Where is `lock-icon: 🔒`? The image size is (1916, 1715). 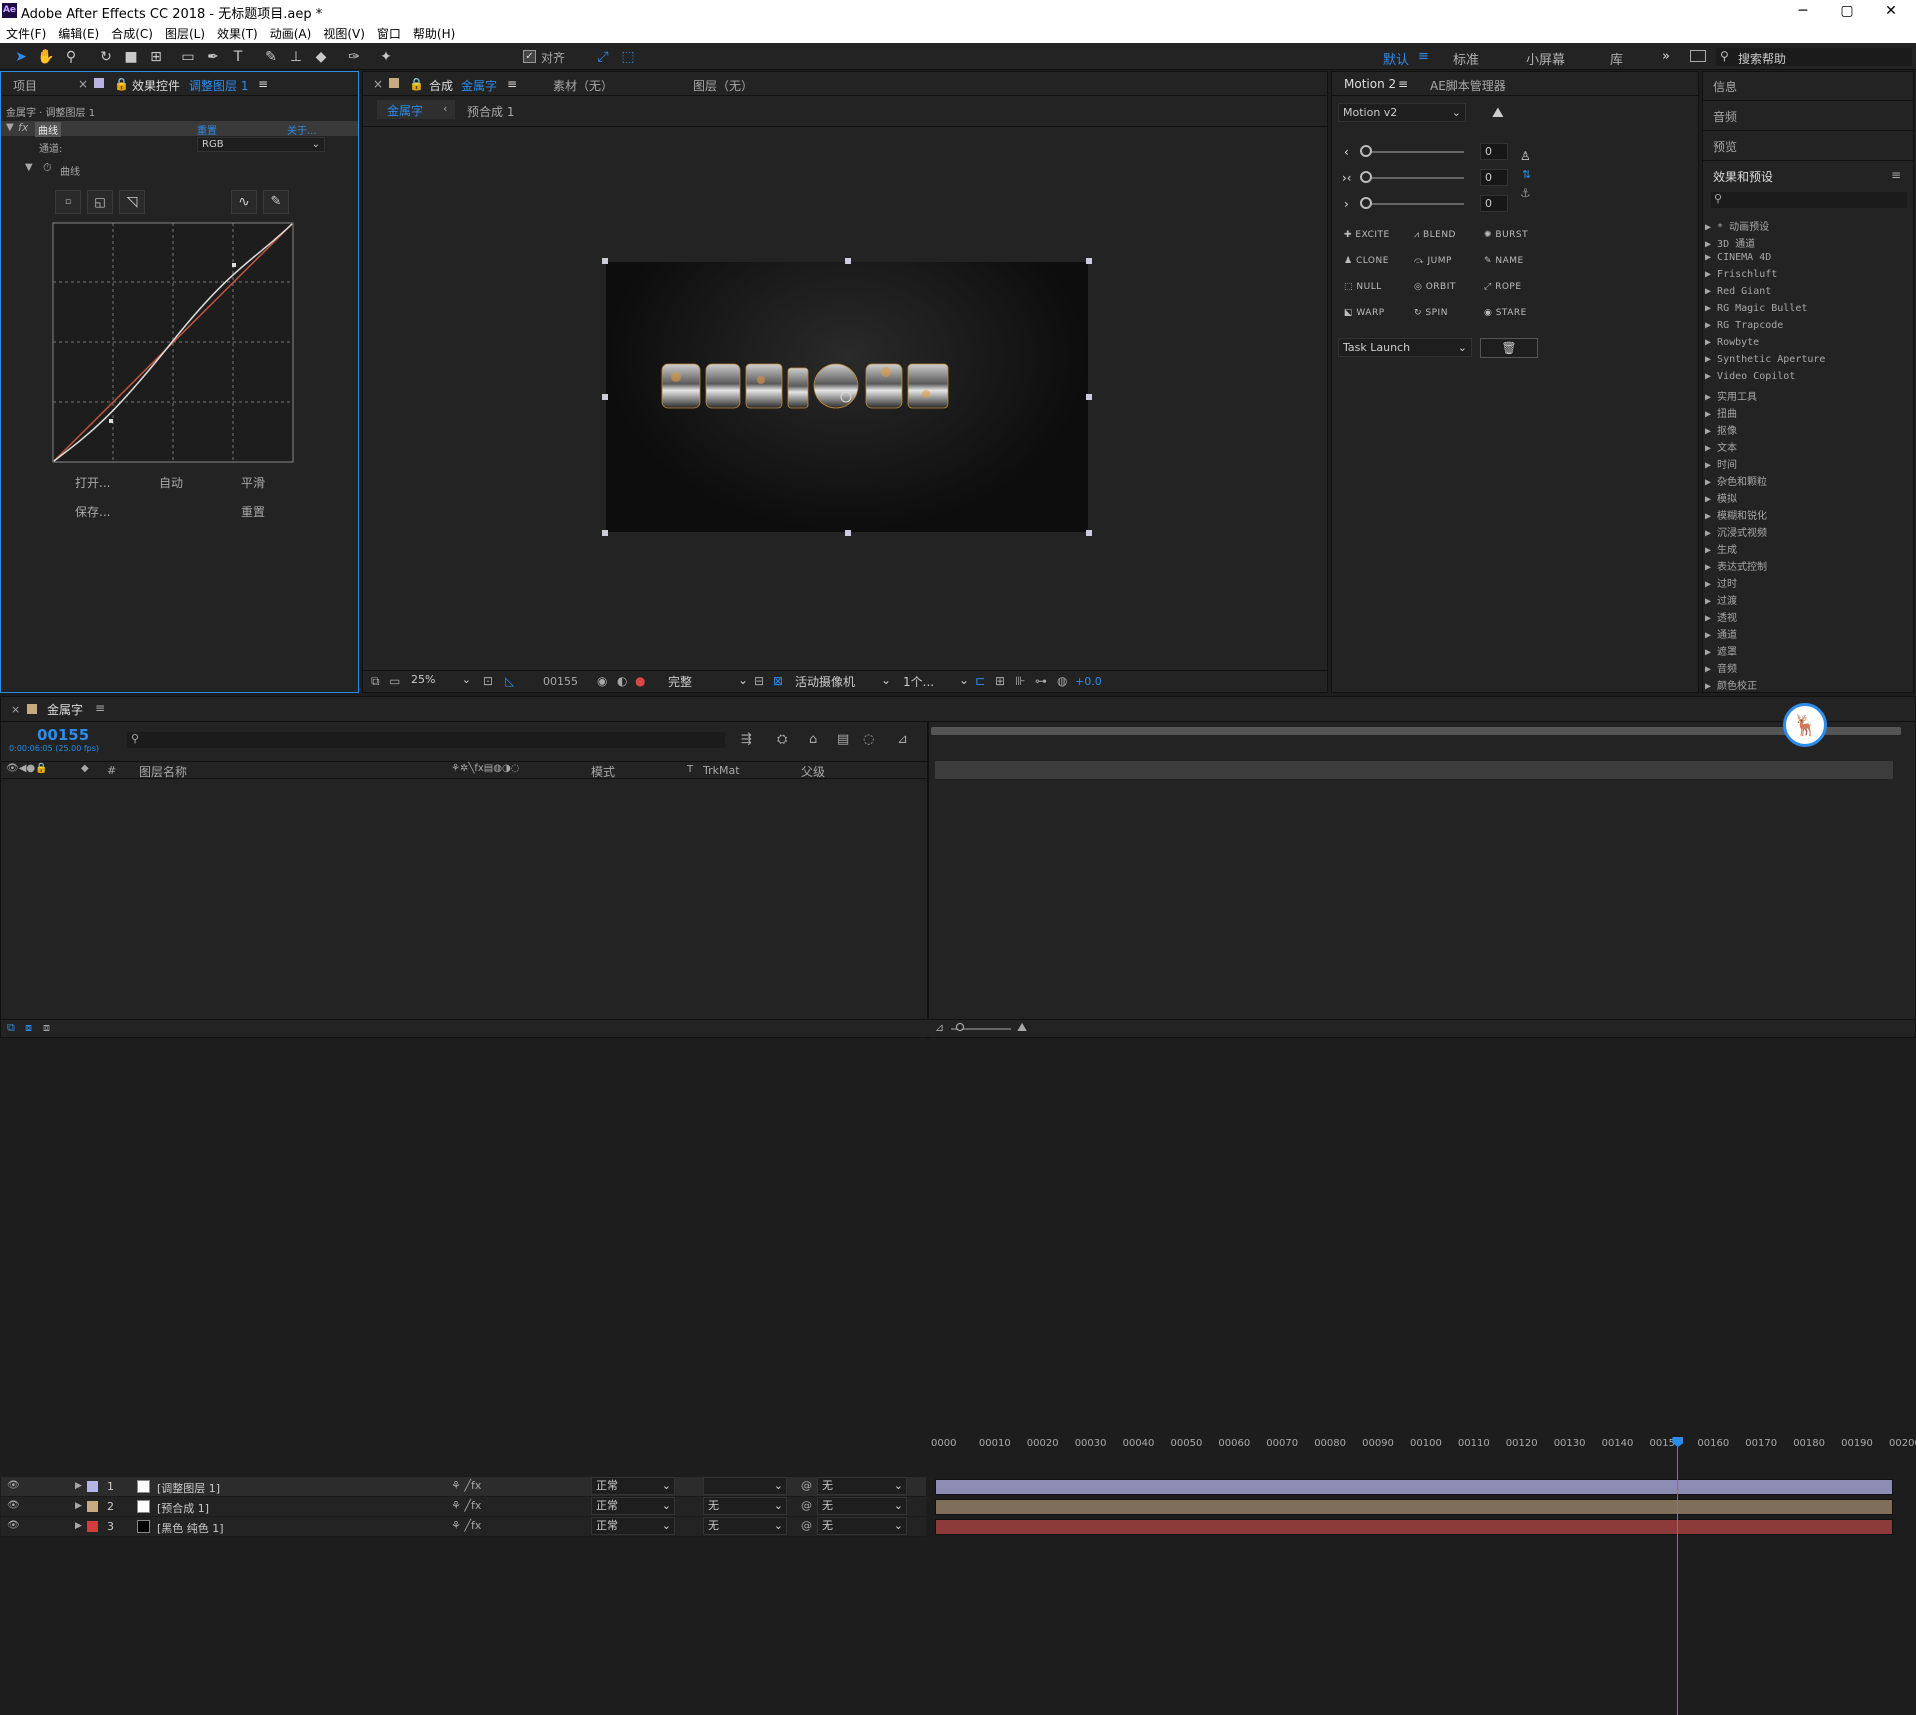 lock-icon: 🔒 is located at coordinates (121, 84).